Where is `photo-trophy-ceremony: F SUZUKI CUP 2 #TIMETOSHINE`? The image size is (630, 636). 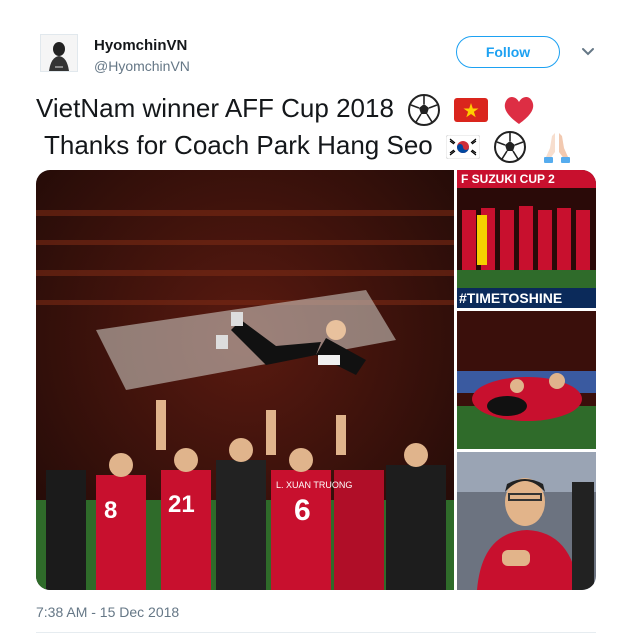
photo-trophy-ceremony: F SUZUKI CUP 2 #TIMETOSHINE is located at coordinates (526, 239).